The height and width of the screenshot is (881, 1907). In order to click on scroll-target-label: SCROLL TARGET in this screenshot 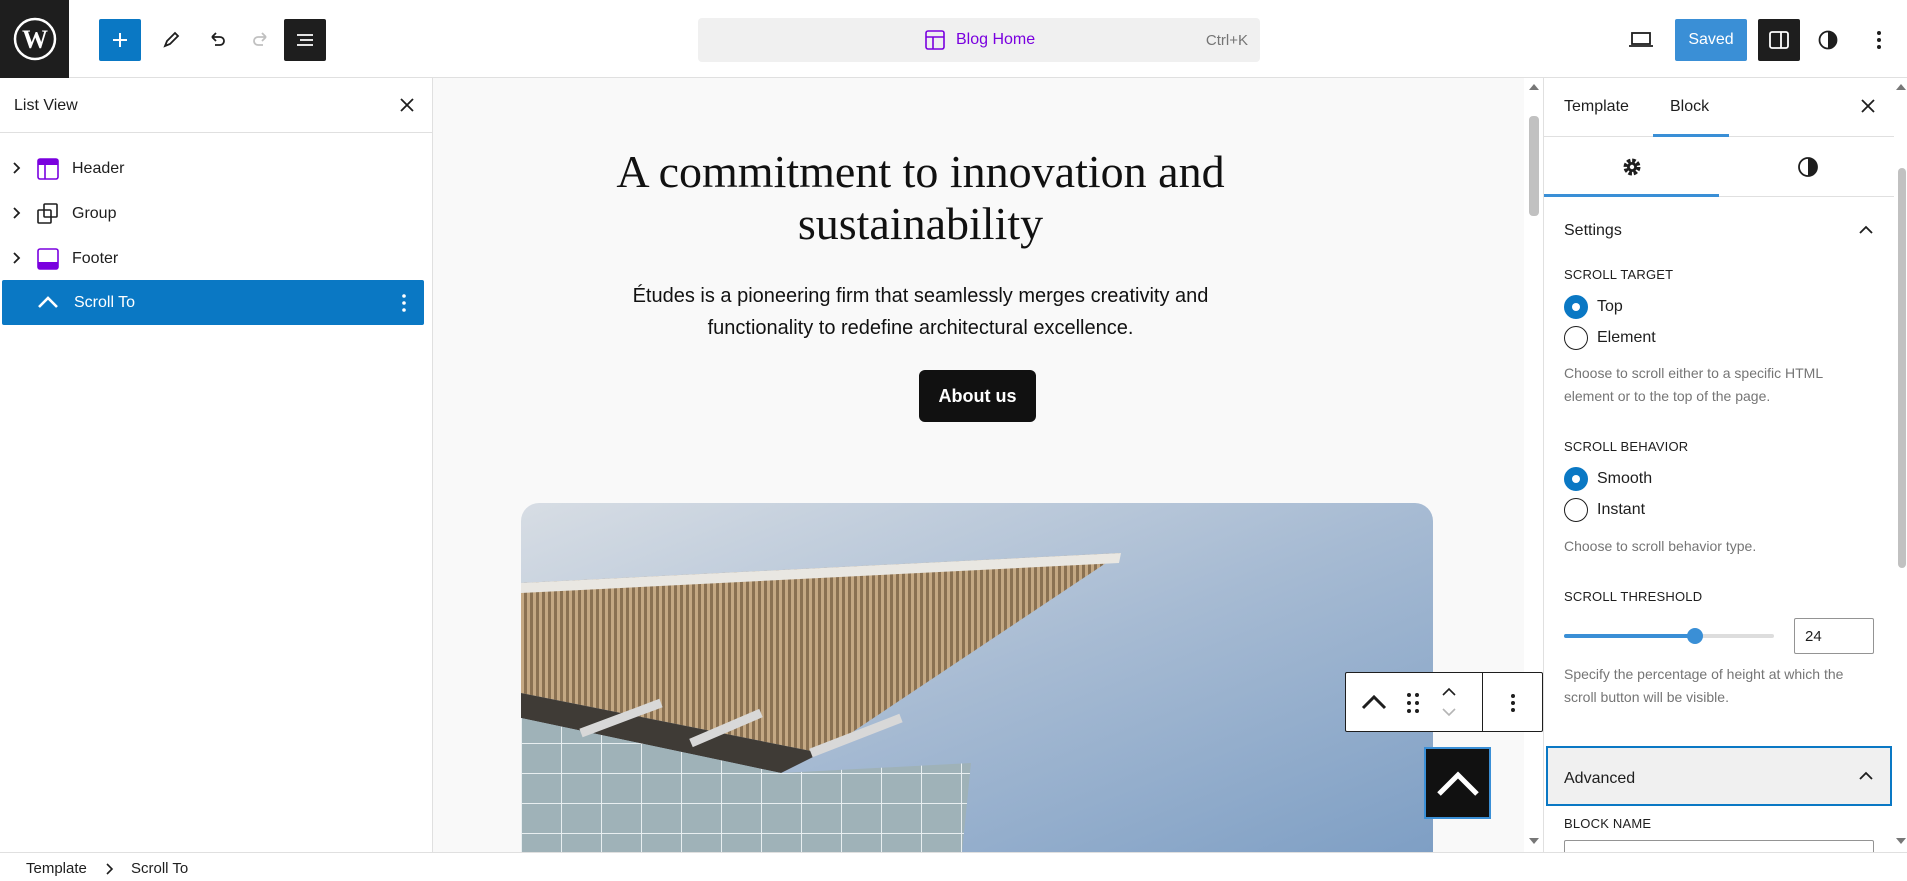, I will do `click(1619, 274)`.